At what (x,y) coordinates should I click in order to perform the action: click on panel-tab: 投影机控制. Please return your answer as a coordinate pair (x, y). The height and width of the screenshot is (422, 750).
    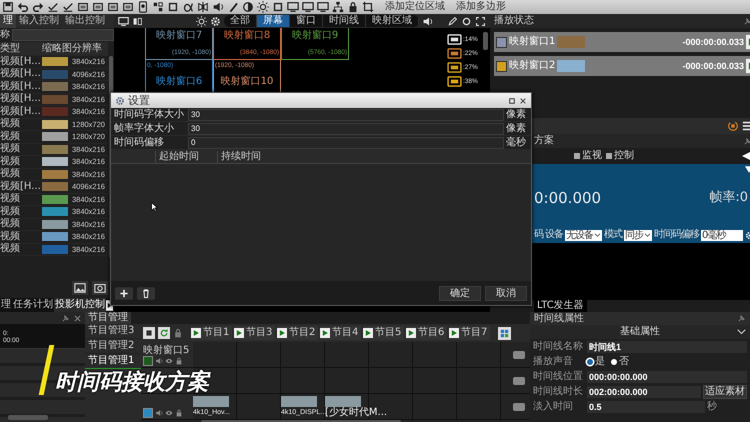
    Looking at the image, I should click on (80, 305).